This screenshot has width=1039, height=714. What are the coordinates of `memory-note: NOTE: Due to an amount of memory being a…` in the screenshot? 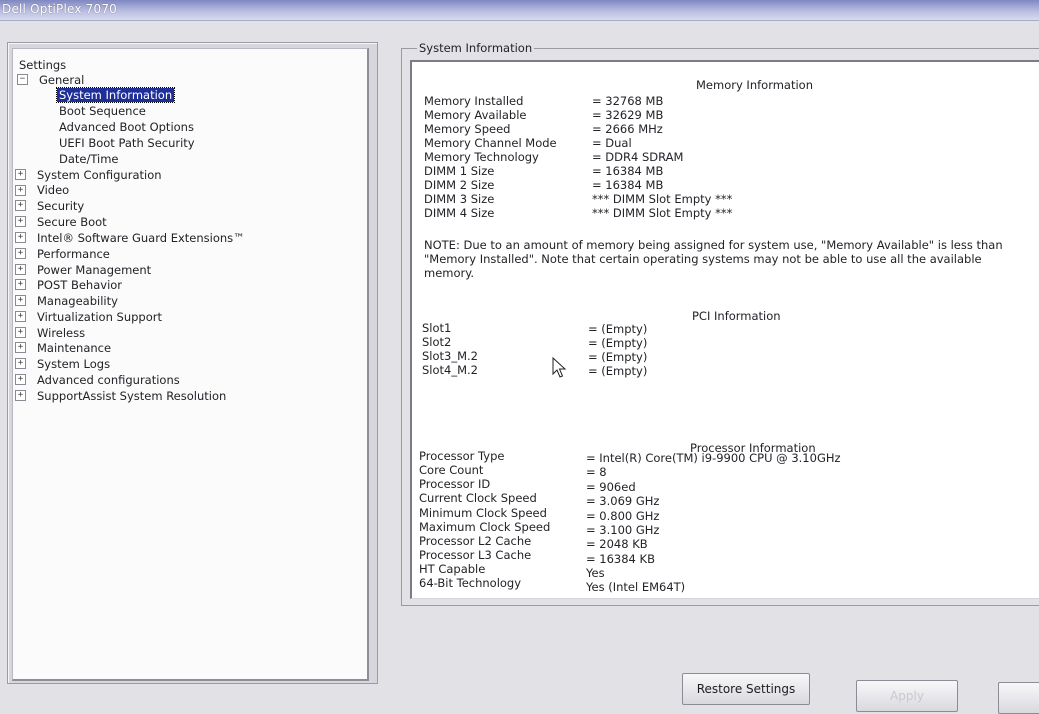 It's located at (713, 259).